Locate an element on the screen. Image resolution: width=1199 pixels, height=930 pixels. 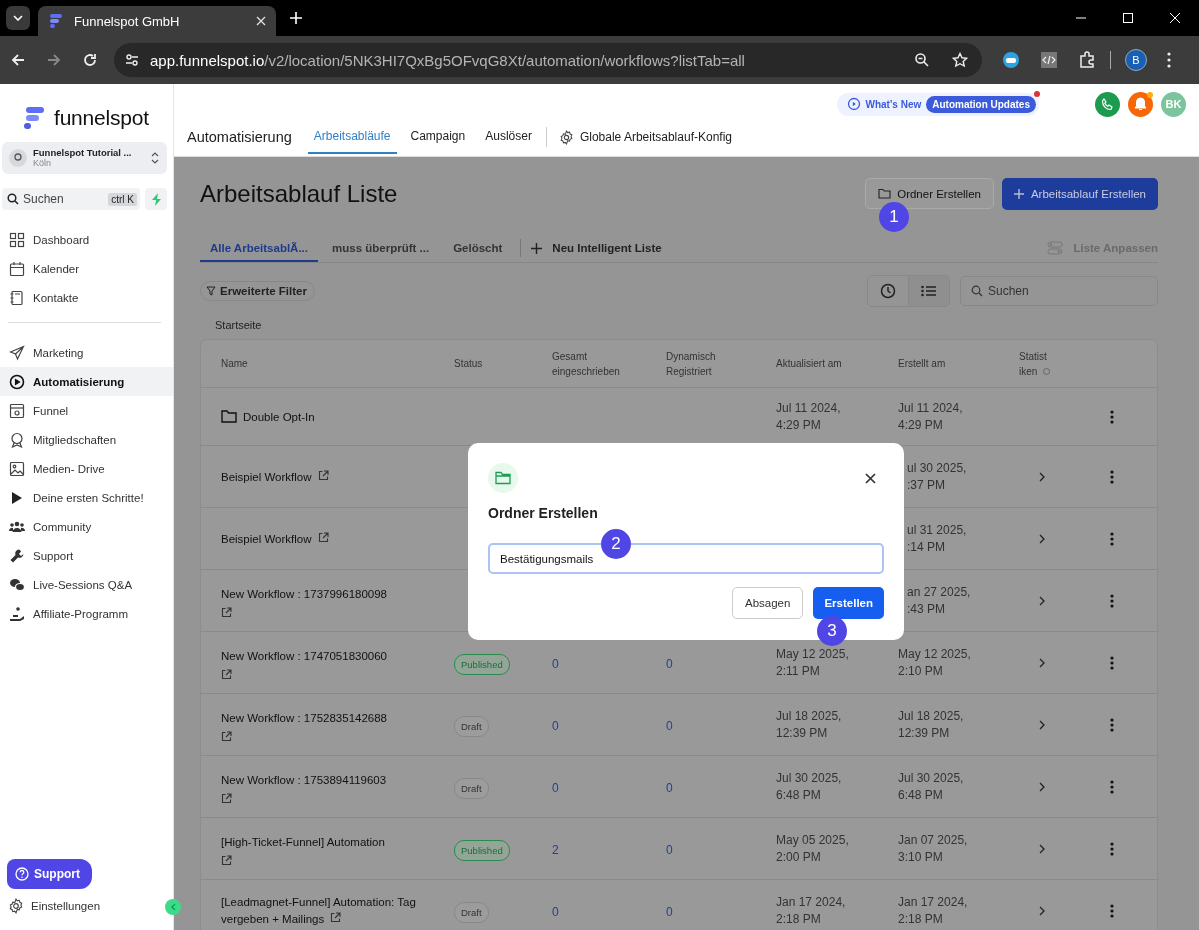
nav-item: Automatisierung is located at coordinates (86, 381).